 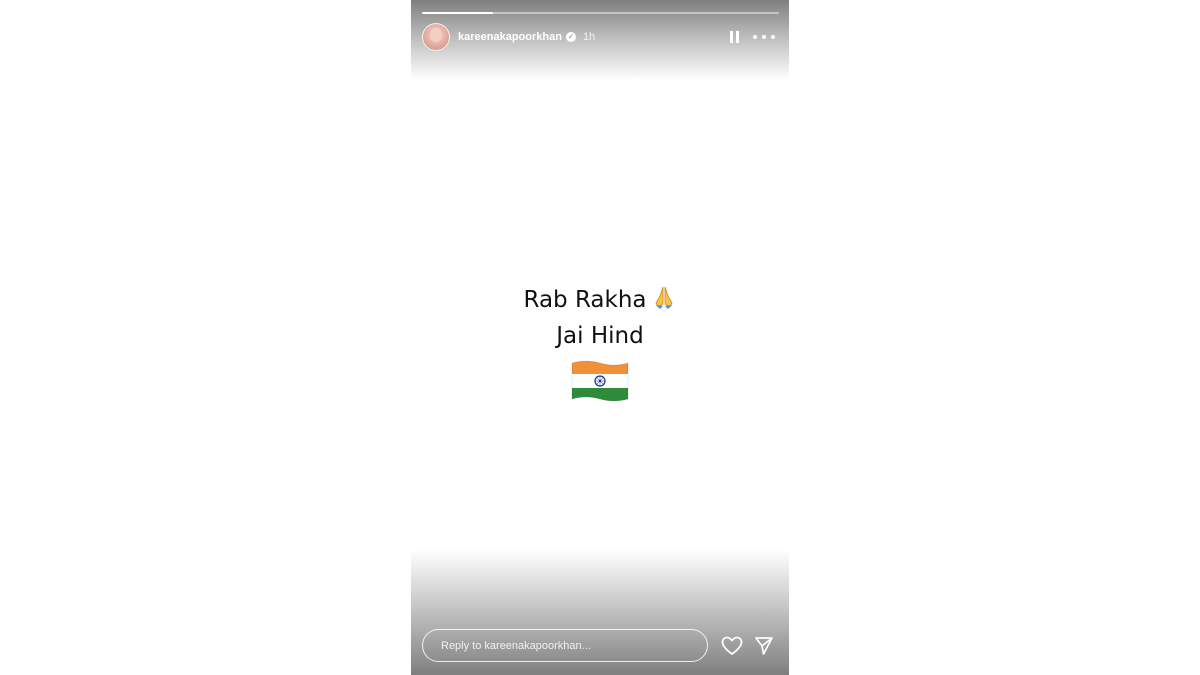 I want to click on reply-field, so click(x=565, y=645).